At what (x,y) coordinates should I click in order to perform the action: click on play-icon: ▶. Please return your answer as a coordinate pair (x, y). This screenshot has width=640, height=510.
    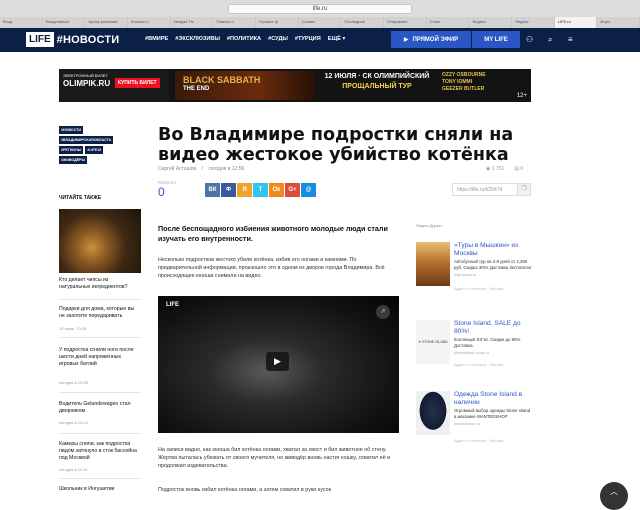
    Looking at the image, I should click on (406, 40).